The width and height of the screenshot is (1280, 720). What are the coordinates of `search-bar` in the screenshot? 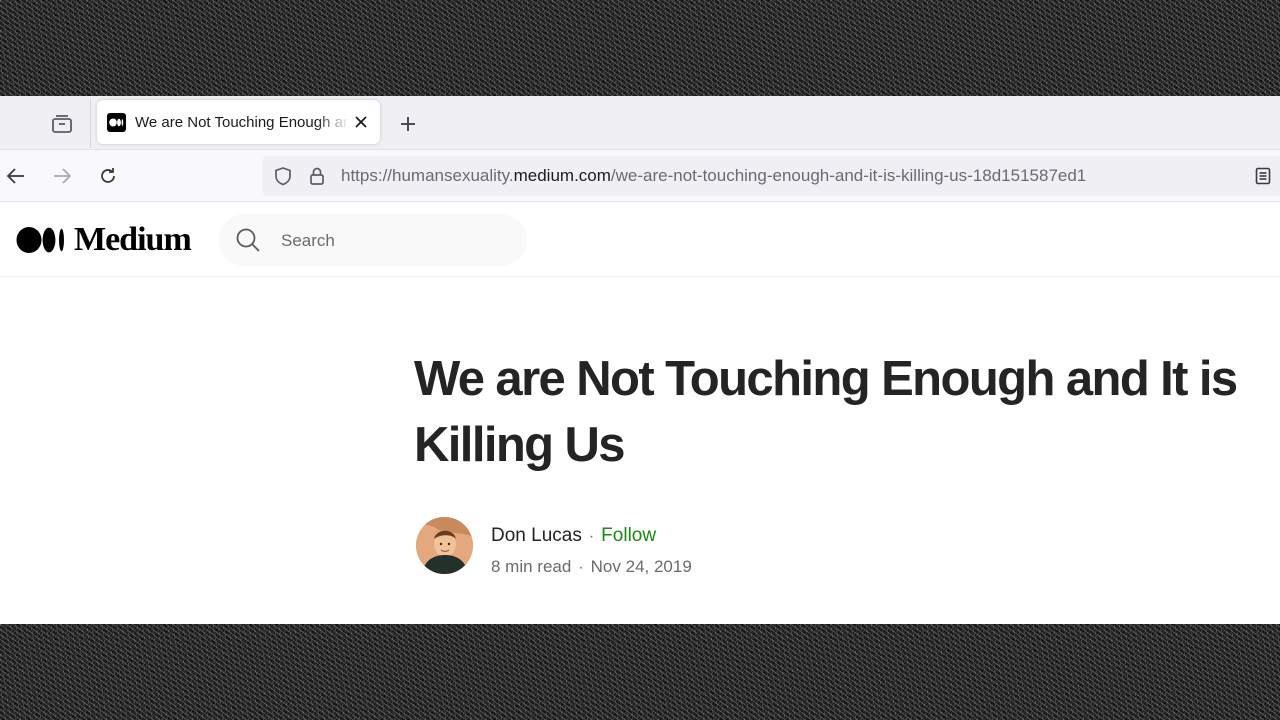 It's located at (373, 240).